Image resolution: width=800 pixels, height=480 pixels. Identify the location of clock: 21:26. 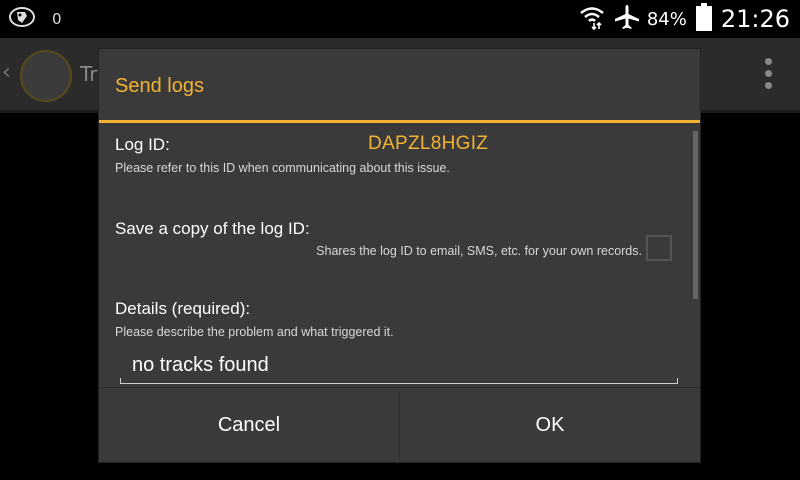
(755, 19).